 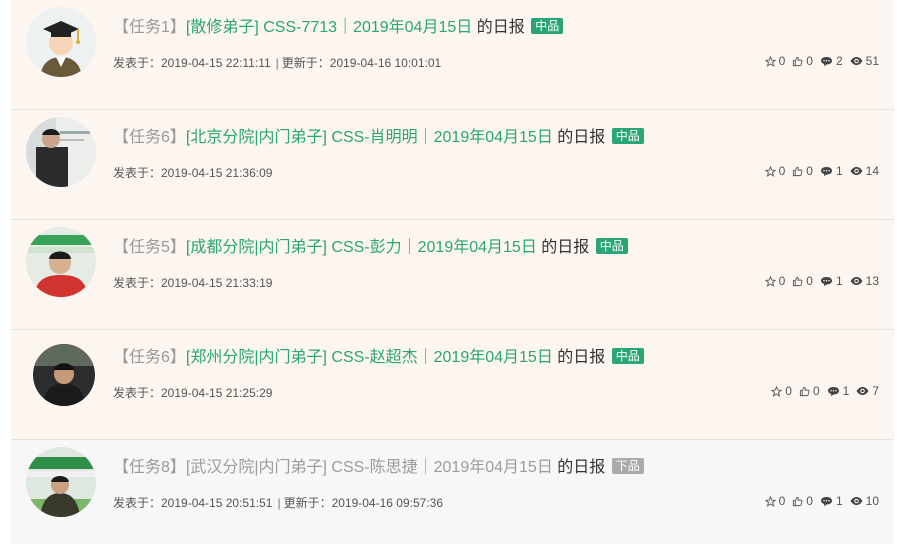 I want to click on view-stat: 51, so click(x=864, y=61).